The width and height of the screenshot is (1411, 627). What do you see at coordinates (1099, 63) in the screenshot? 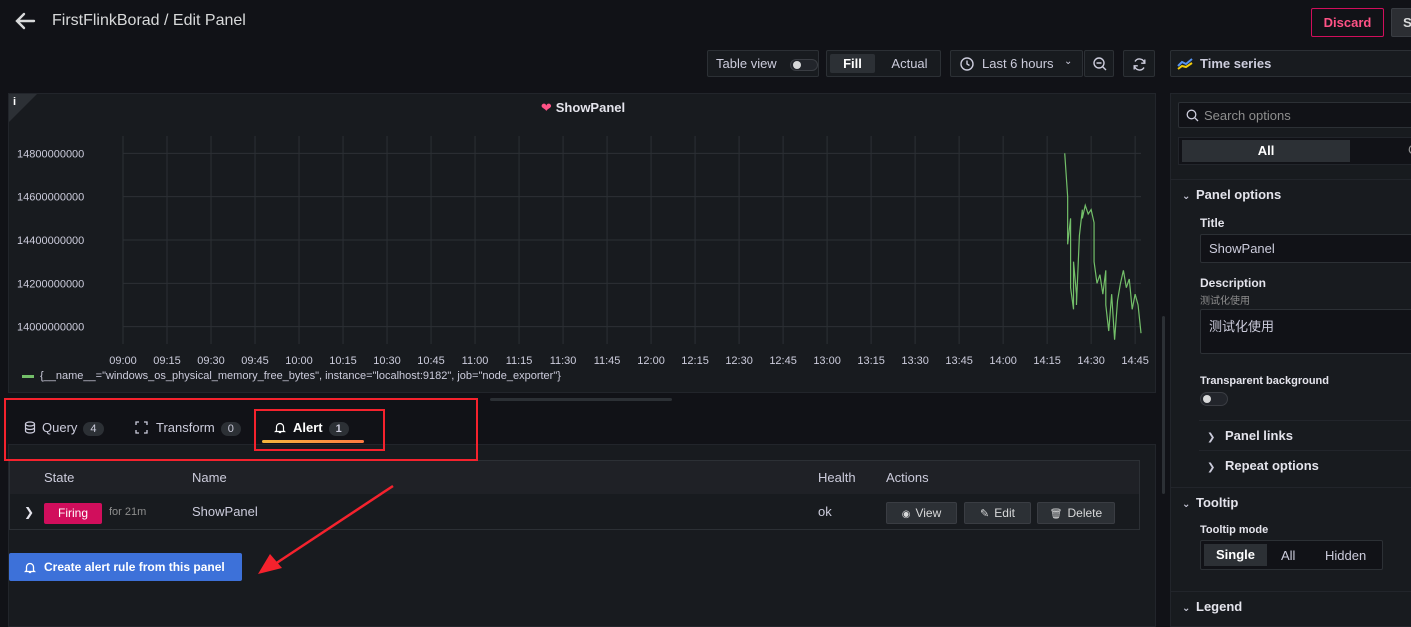
I see `zoom-out-button` at bounding box center [1099, 63].